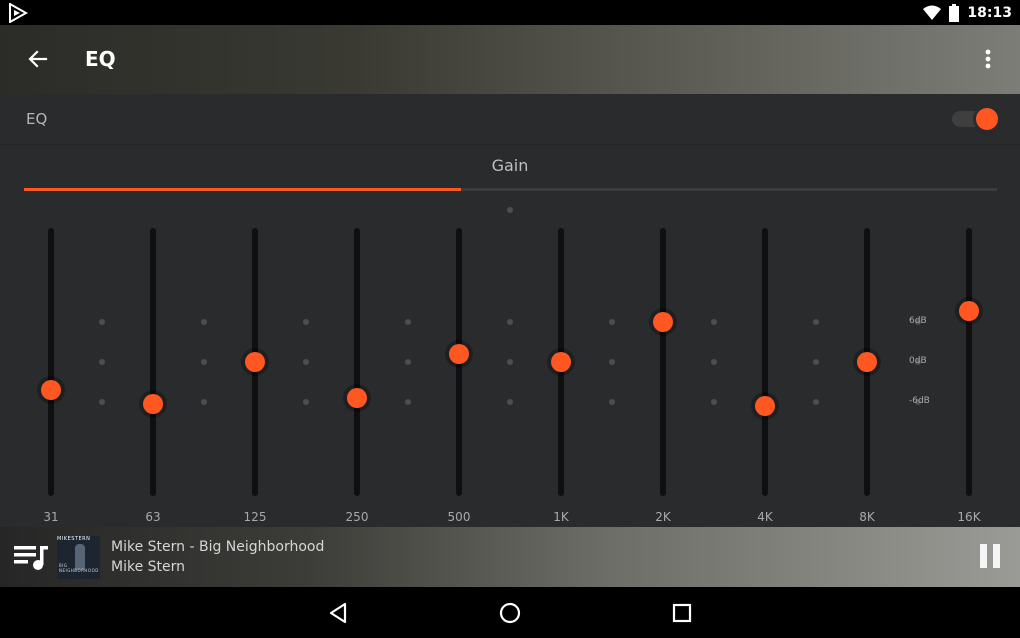  I want to click on eq-slider-knob-8K, so click(867, 362).